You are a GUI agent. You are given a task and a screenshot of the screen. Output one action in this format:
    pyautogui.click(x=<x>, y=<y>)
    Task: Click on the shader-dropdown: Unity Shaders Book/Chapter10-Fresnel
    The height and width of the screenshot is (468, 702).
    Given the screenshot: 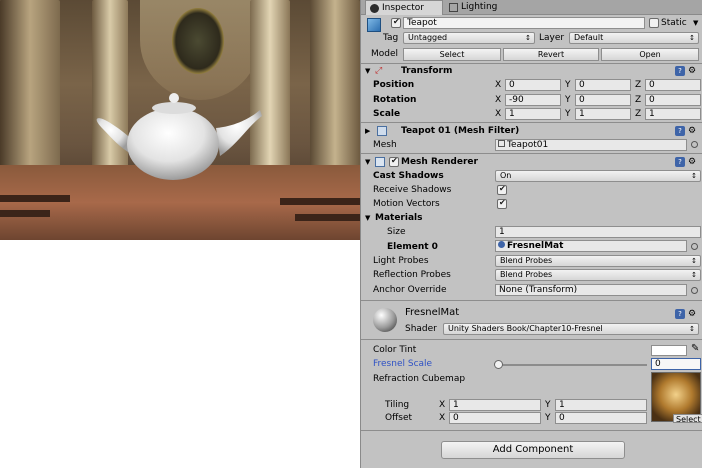 What is the action you would take?
    pyautogui.click(x=571, y=329)
    